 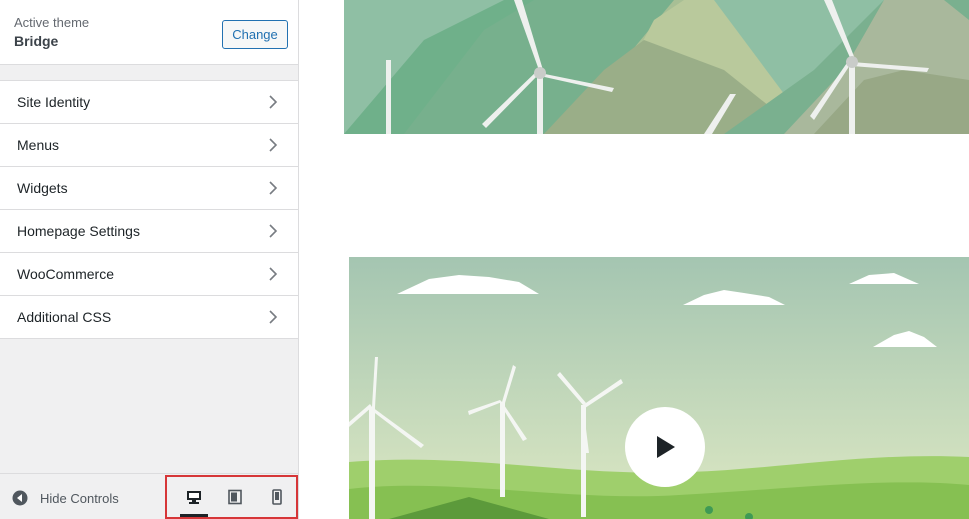 I want to click on video-play-button, so click(x=665, y=447).